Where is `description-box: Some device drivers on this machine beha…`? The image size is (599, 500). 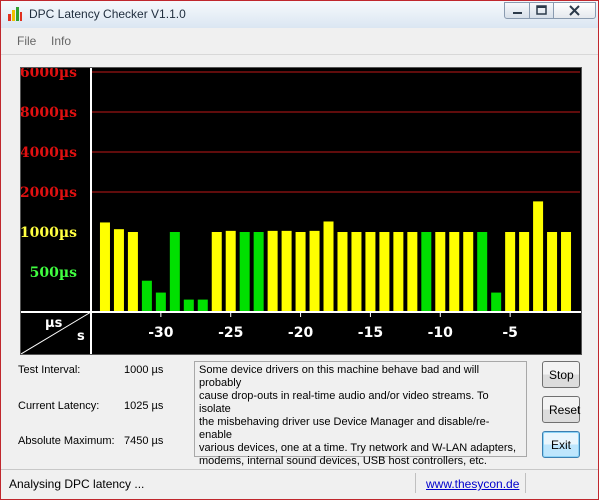
description-box: Some device drivers on this machine beha… is located at coordinates (360, 414).